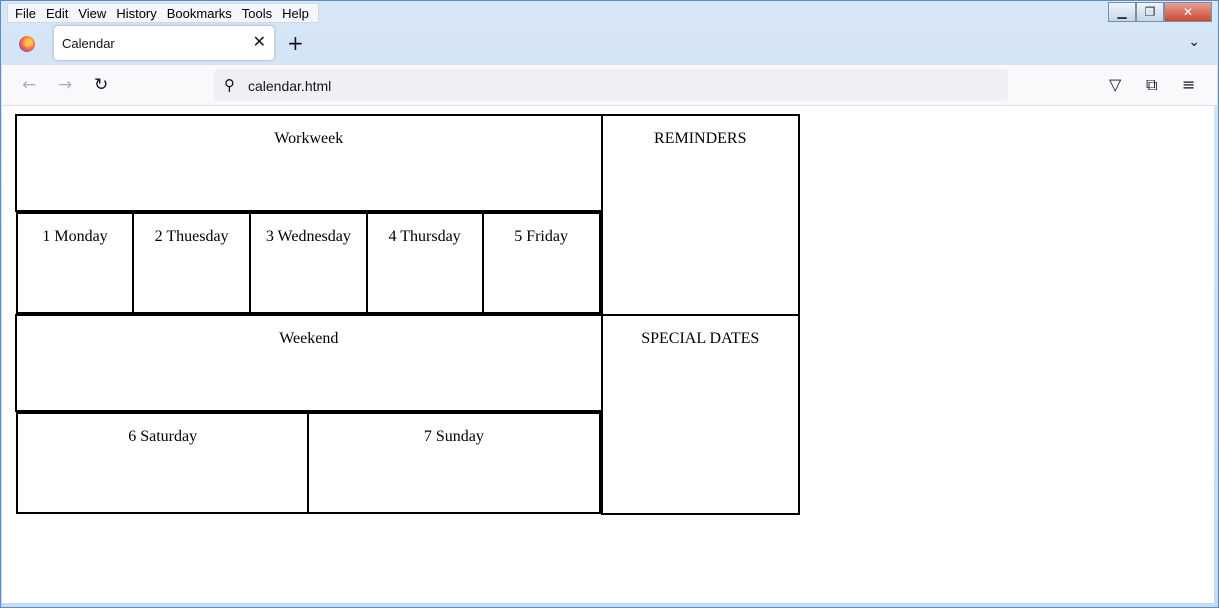 The width and height of the screenshot is (1219, 608). Describe the element at coordinates (92, 13) in the screenshot. I see `menu-view: View` at that location.